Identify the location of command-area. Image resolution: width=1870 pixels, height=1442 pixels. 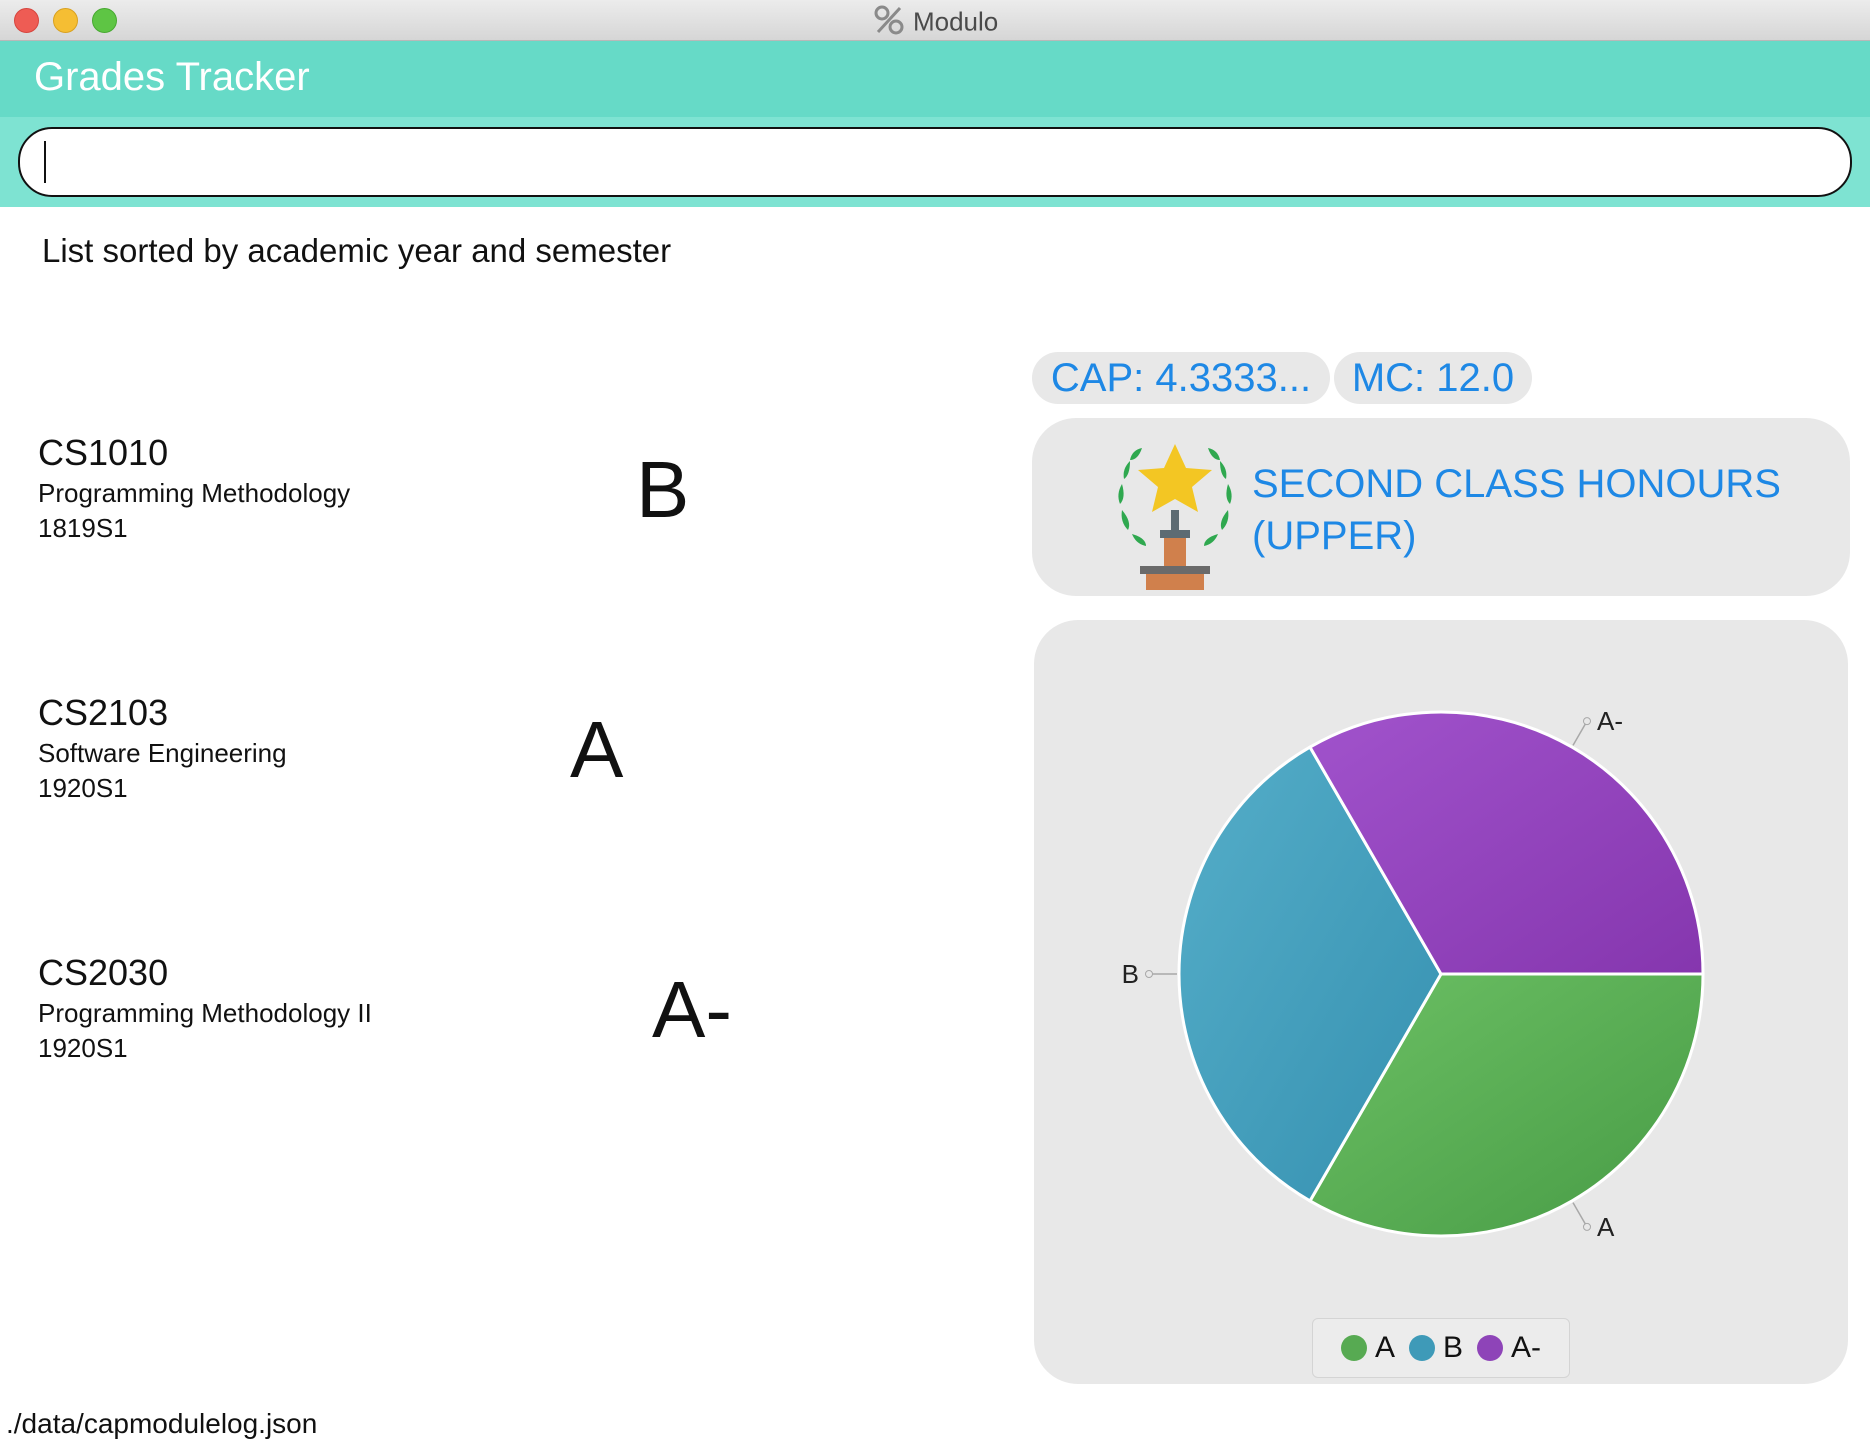
(935, 162).